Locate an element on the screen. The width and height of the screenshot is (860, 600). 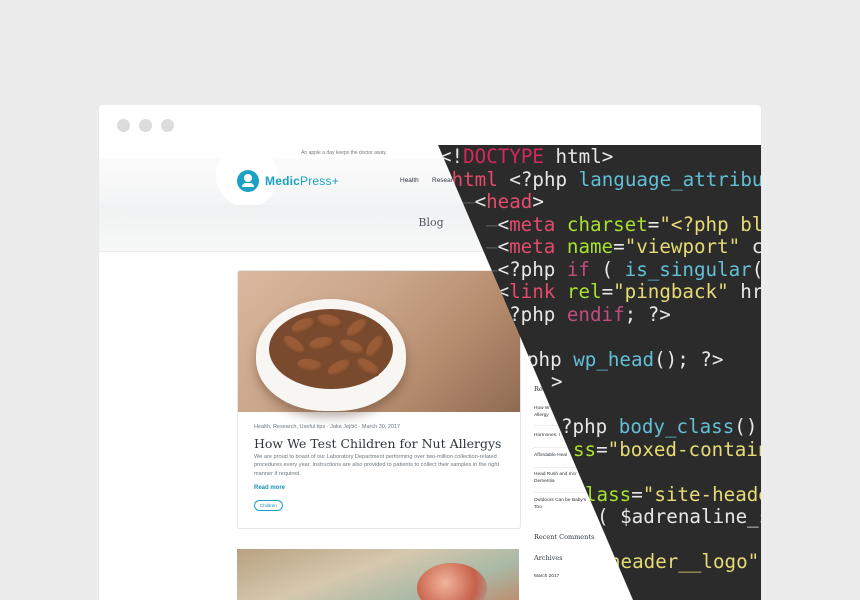
post-title: How We Test Children for Nut Allergys is located at coordinates (384, 443).